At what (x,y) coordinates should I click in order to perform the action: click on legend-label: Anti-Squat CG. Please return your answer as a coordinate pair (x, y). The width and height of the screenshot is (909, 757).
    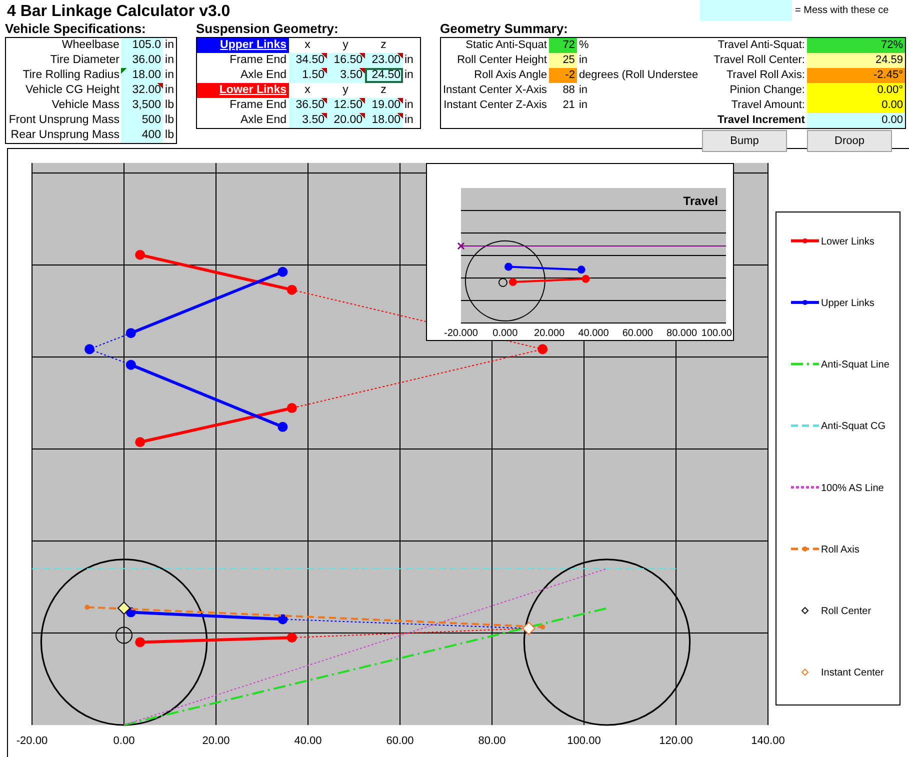
    Looking at the image, I should click on (853, 426).